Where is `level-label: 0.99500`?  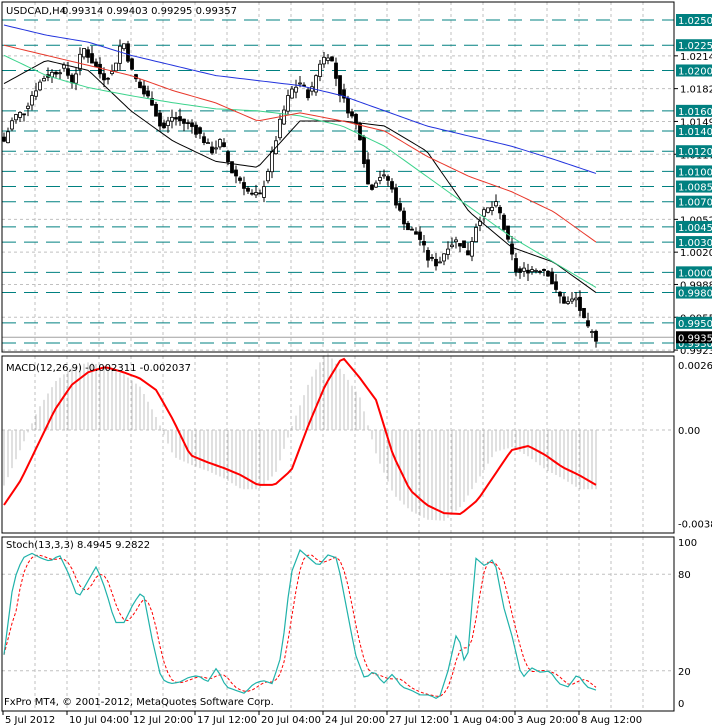 level-label: 0.99500 is located at coordinates (694, 323).